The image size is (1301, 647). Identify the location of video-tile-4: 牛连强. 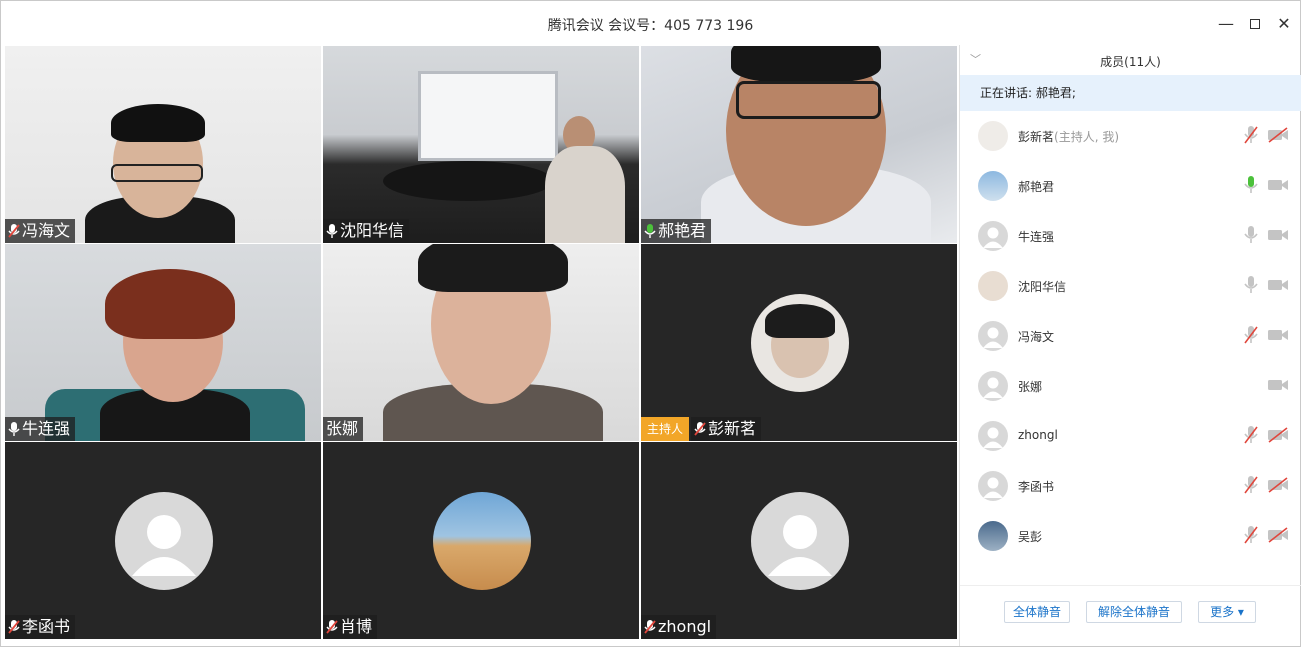
(163, 342).